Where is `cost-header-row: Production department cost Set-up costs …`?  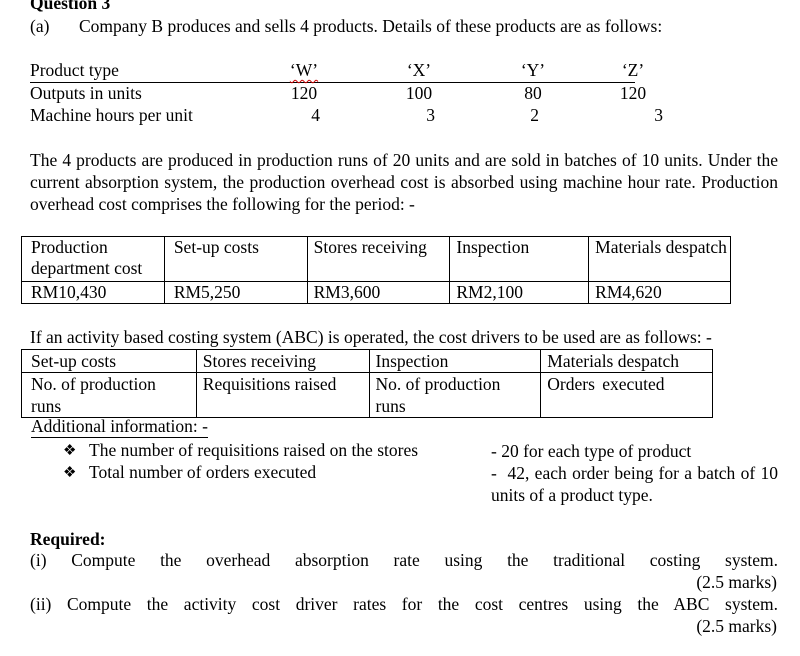
cost-header-row: Production department cost Set-up costs … is located at coordinates (376, 259).